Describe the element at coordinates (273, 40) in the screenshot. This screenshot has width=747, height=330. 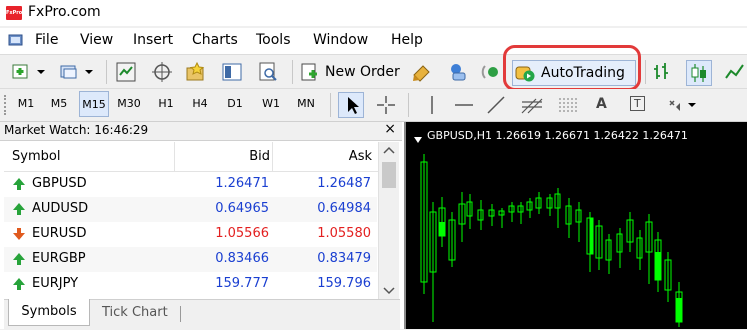
I see `menu-tools: Tools` at that location.